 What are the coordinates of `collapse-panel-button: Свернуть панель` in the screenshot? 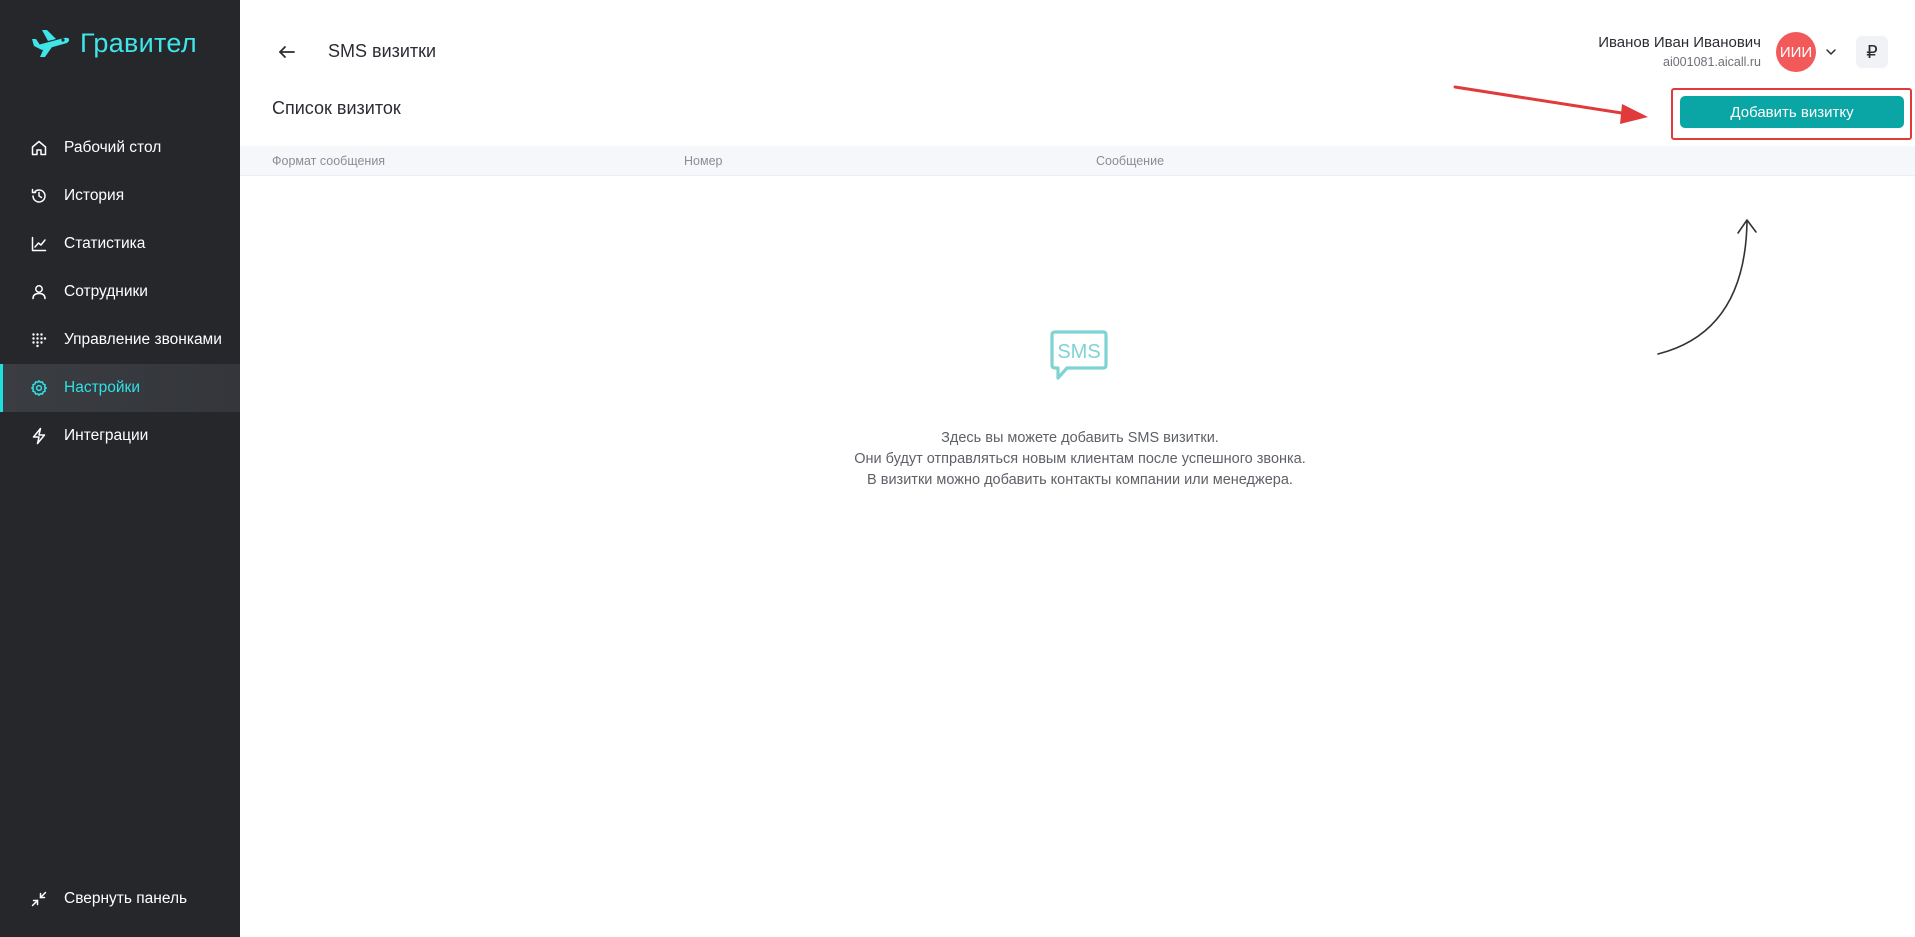 It's located at (120, 899).